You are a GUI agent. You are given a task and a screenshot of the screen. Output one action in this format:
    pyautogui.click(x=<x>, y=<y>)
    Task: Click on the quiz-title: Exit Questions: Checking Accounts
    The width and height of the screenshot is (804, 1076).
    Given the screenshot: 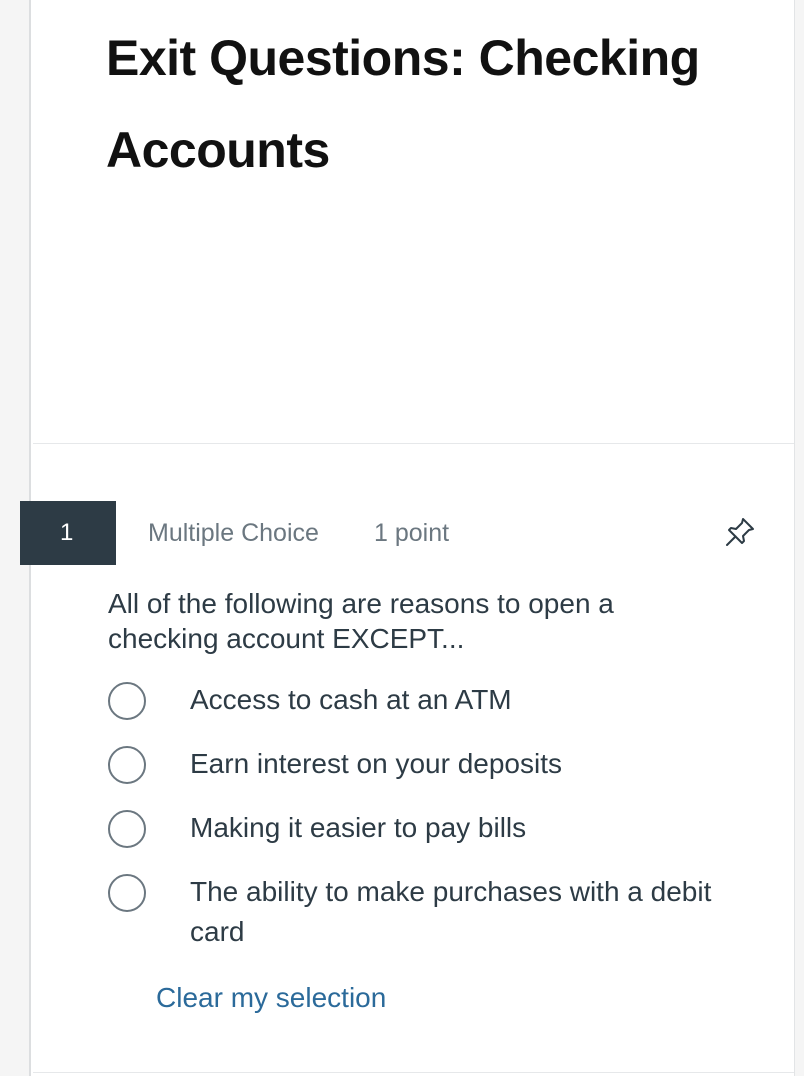 What is the action you would take?
    pyautogui.click(x=403, y=104)
    